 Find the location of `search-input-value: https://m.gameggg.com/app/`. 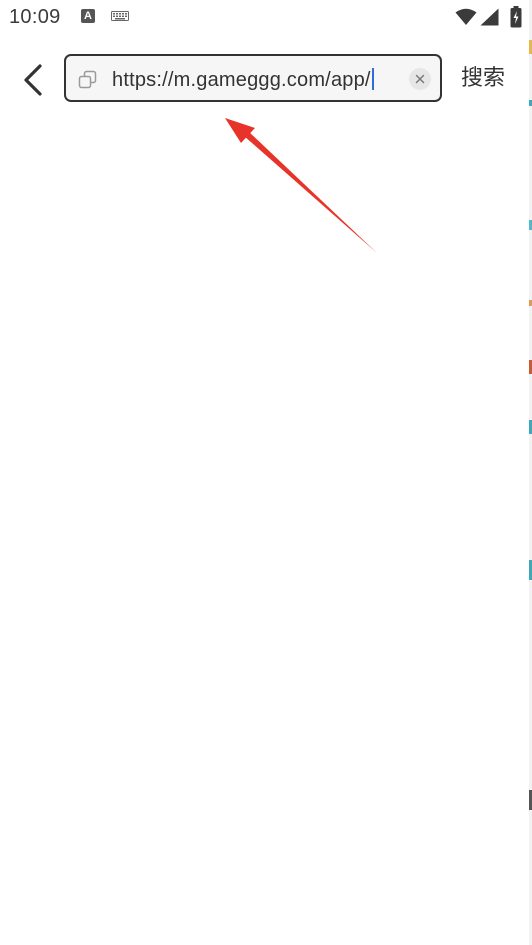

search-input-value: https://m.gameggg.com/app/ is located at coordinates (241, 80).